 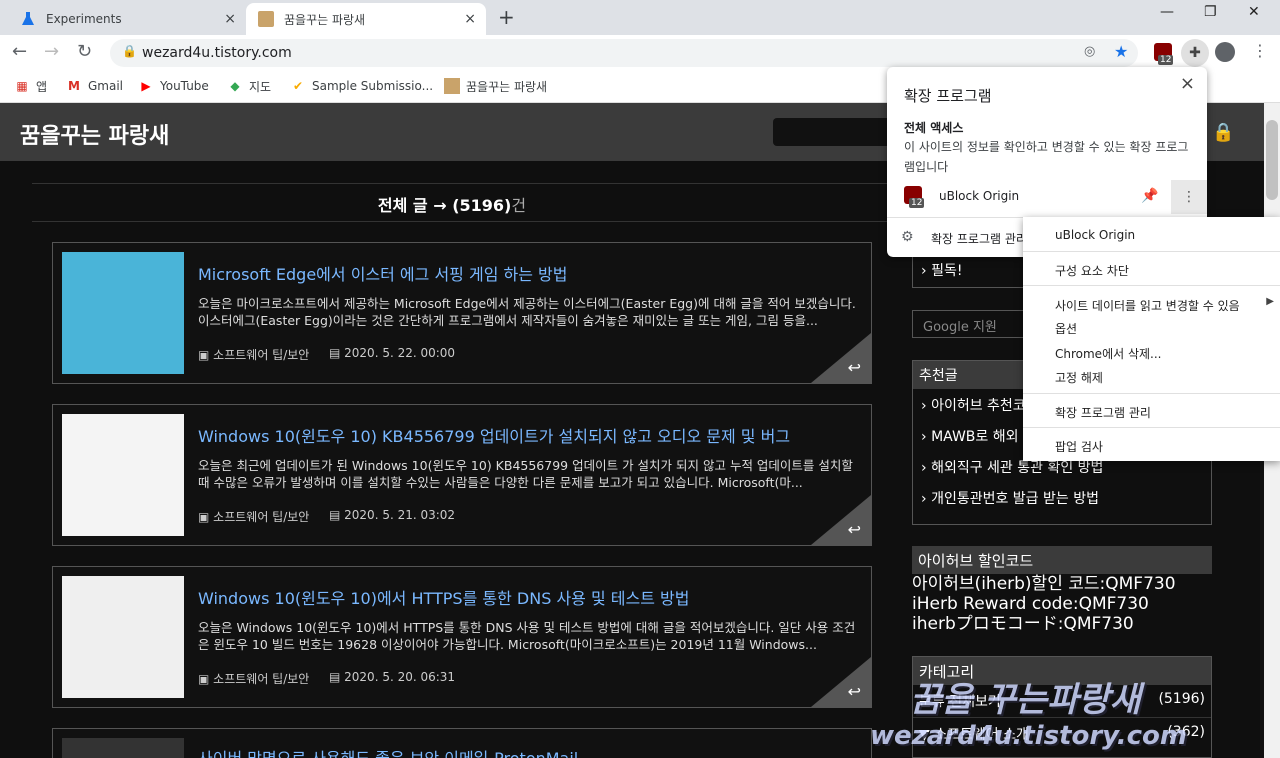 I want to click on minimize-button: —, so click(x=1167, y=12).